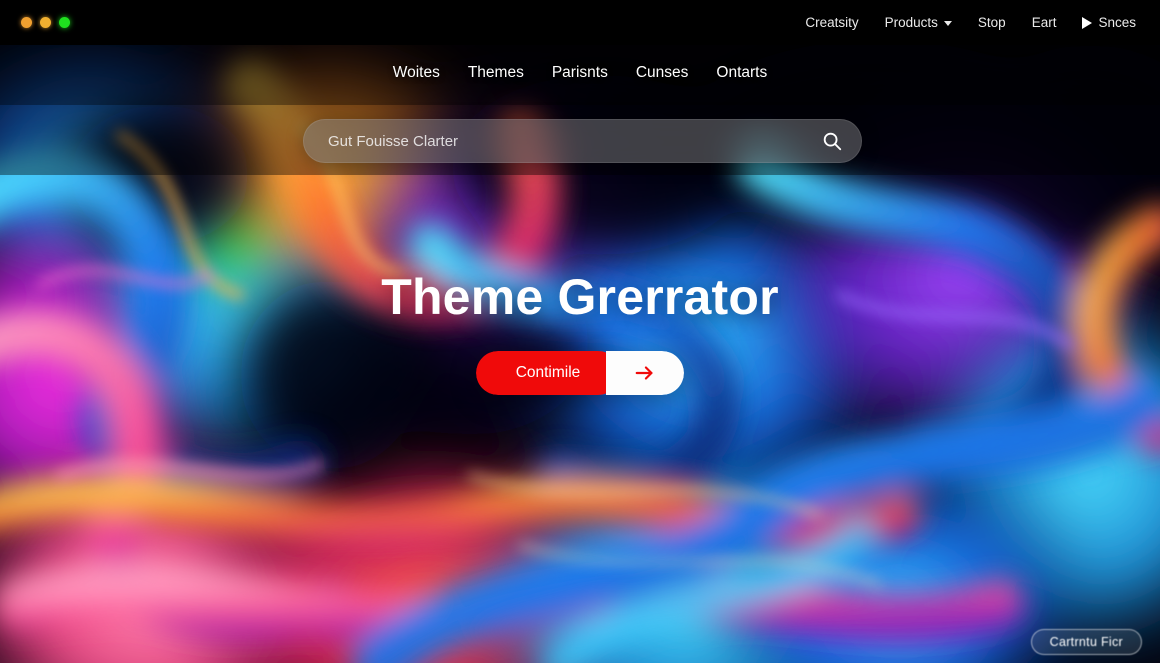  I want to click on chevron-down-icon, so click(947, 23).